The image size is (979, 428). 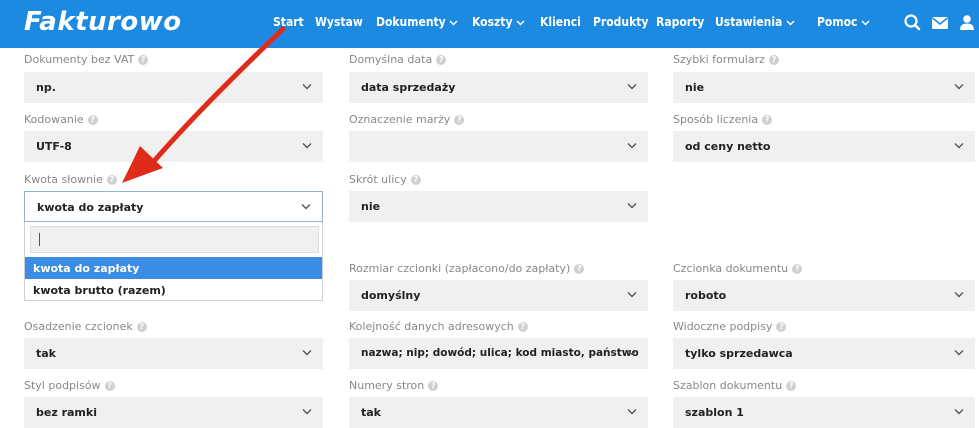 I want to click on select-widoczne-podpisy: tylko sprzedawca, so click(x=824, y=353).